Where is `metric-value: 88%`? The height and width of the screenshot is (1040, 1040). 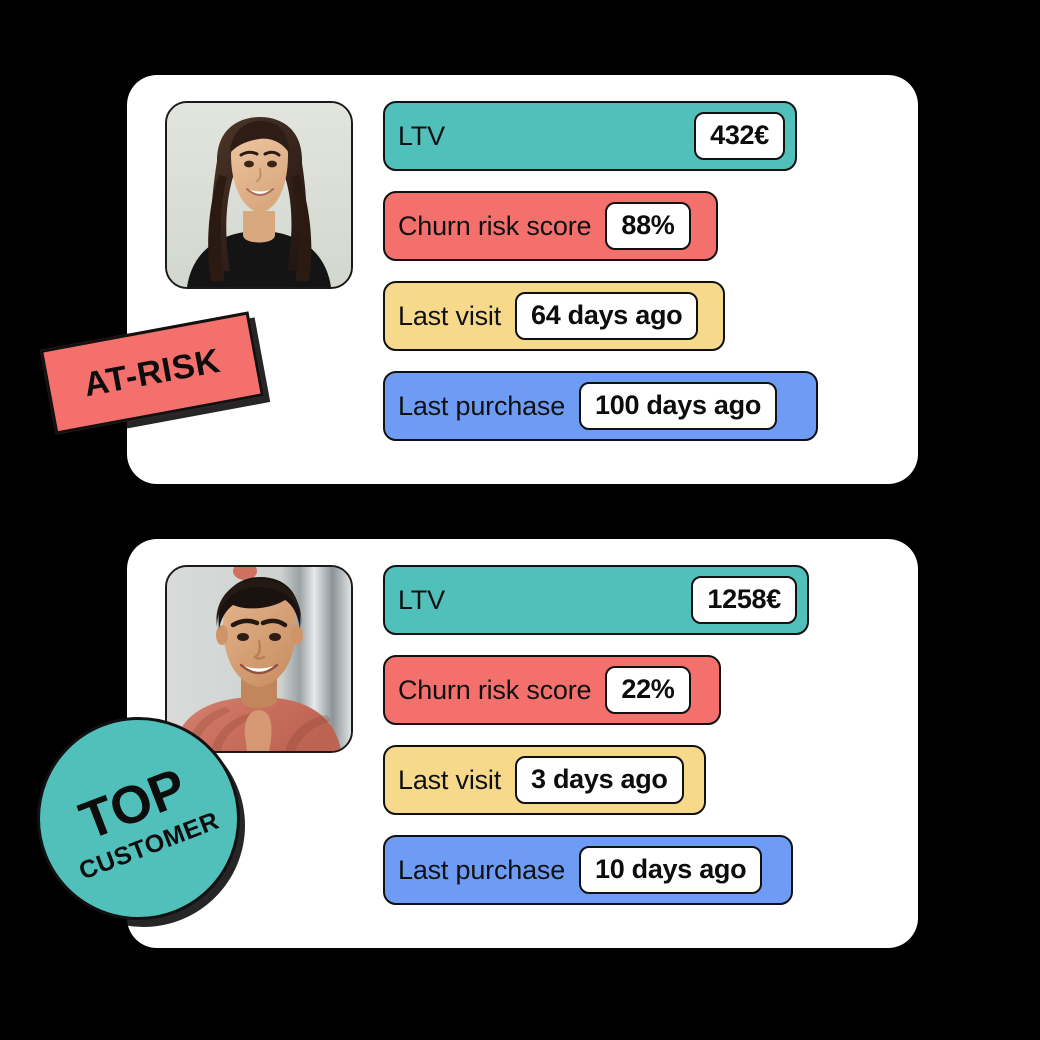
metric-value: 88% is located at coordinates (648, 226).